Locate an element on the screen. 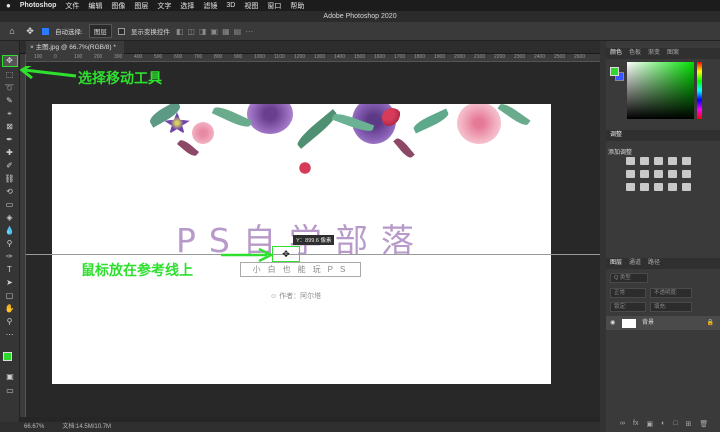 This screenshot has width=720, height=432. align-right-icon: ◨ is located at coordinates (203, 31).